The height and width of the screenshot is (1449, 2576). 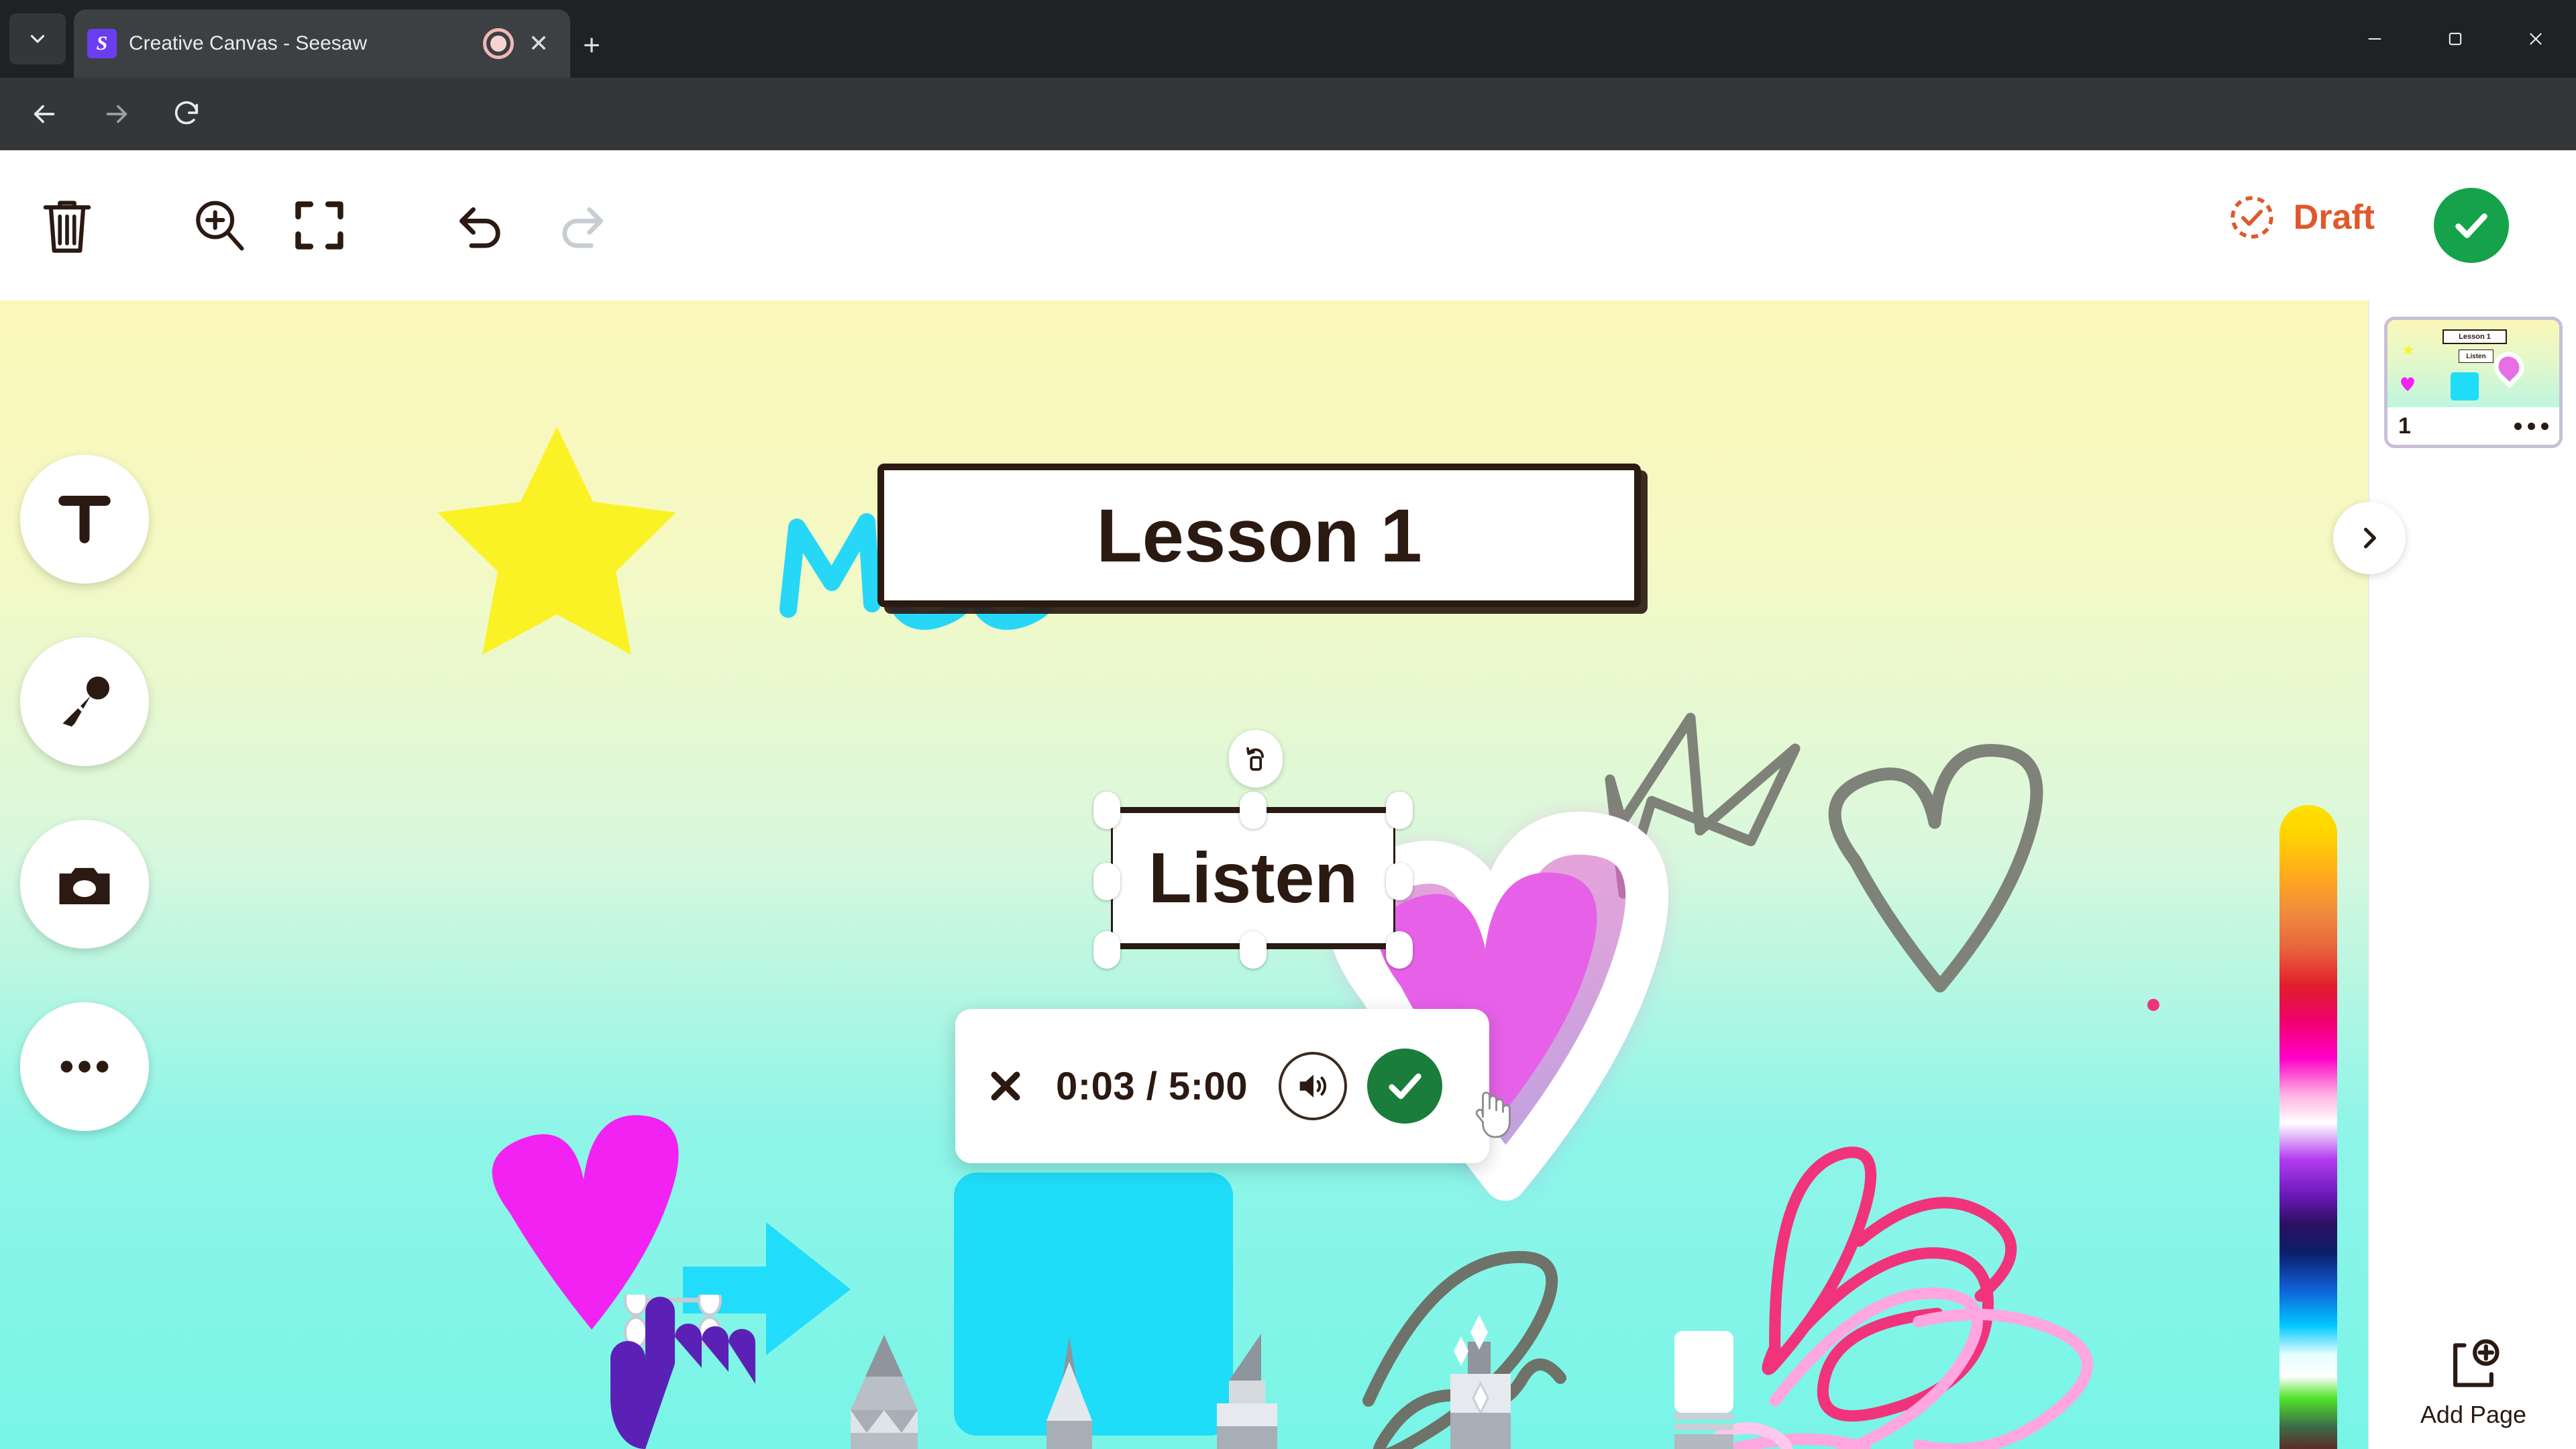 I want to click on microphone-tool-button, so click(x=84, y=701).